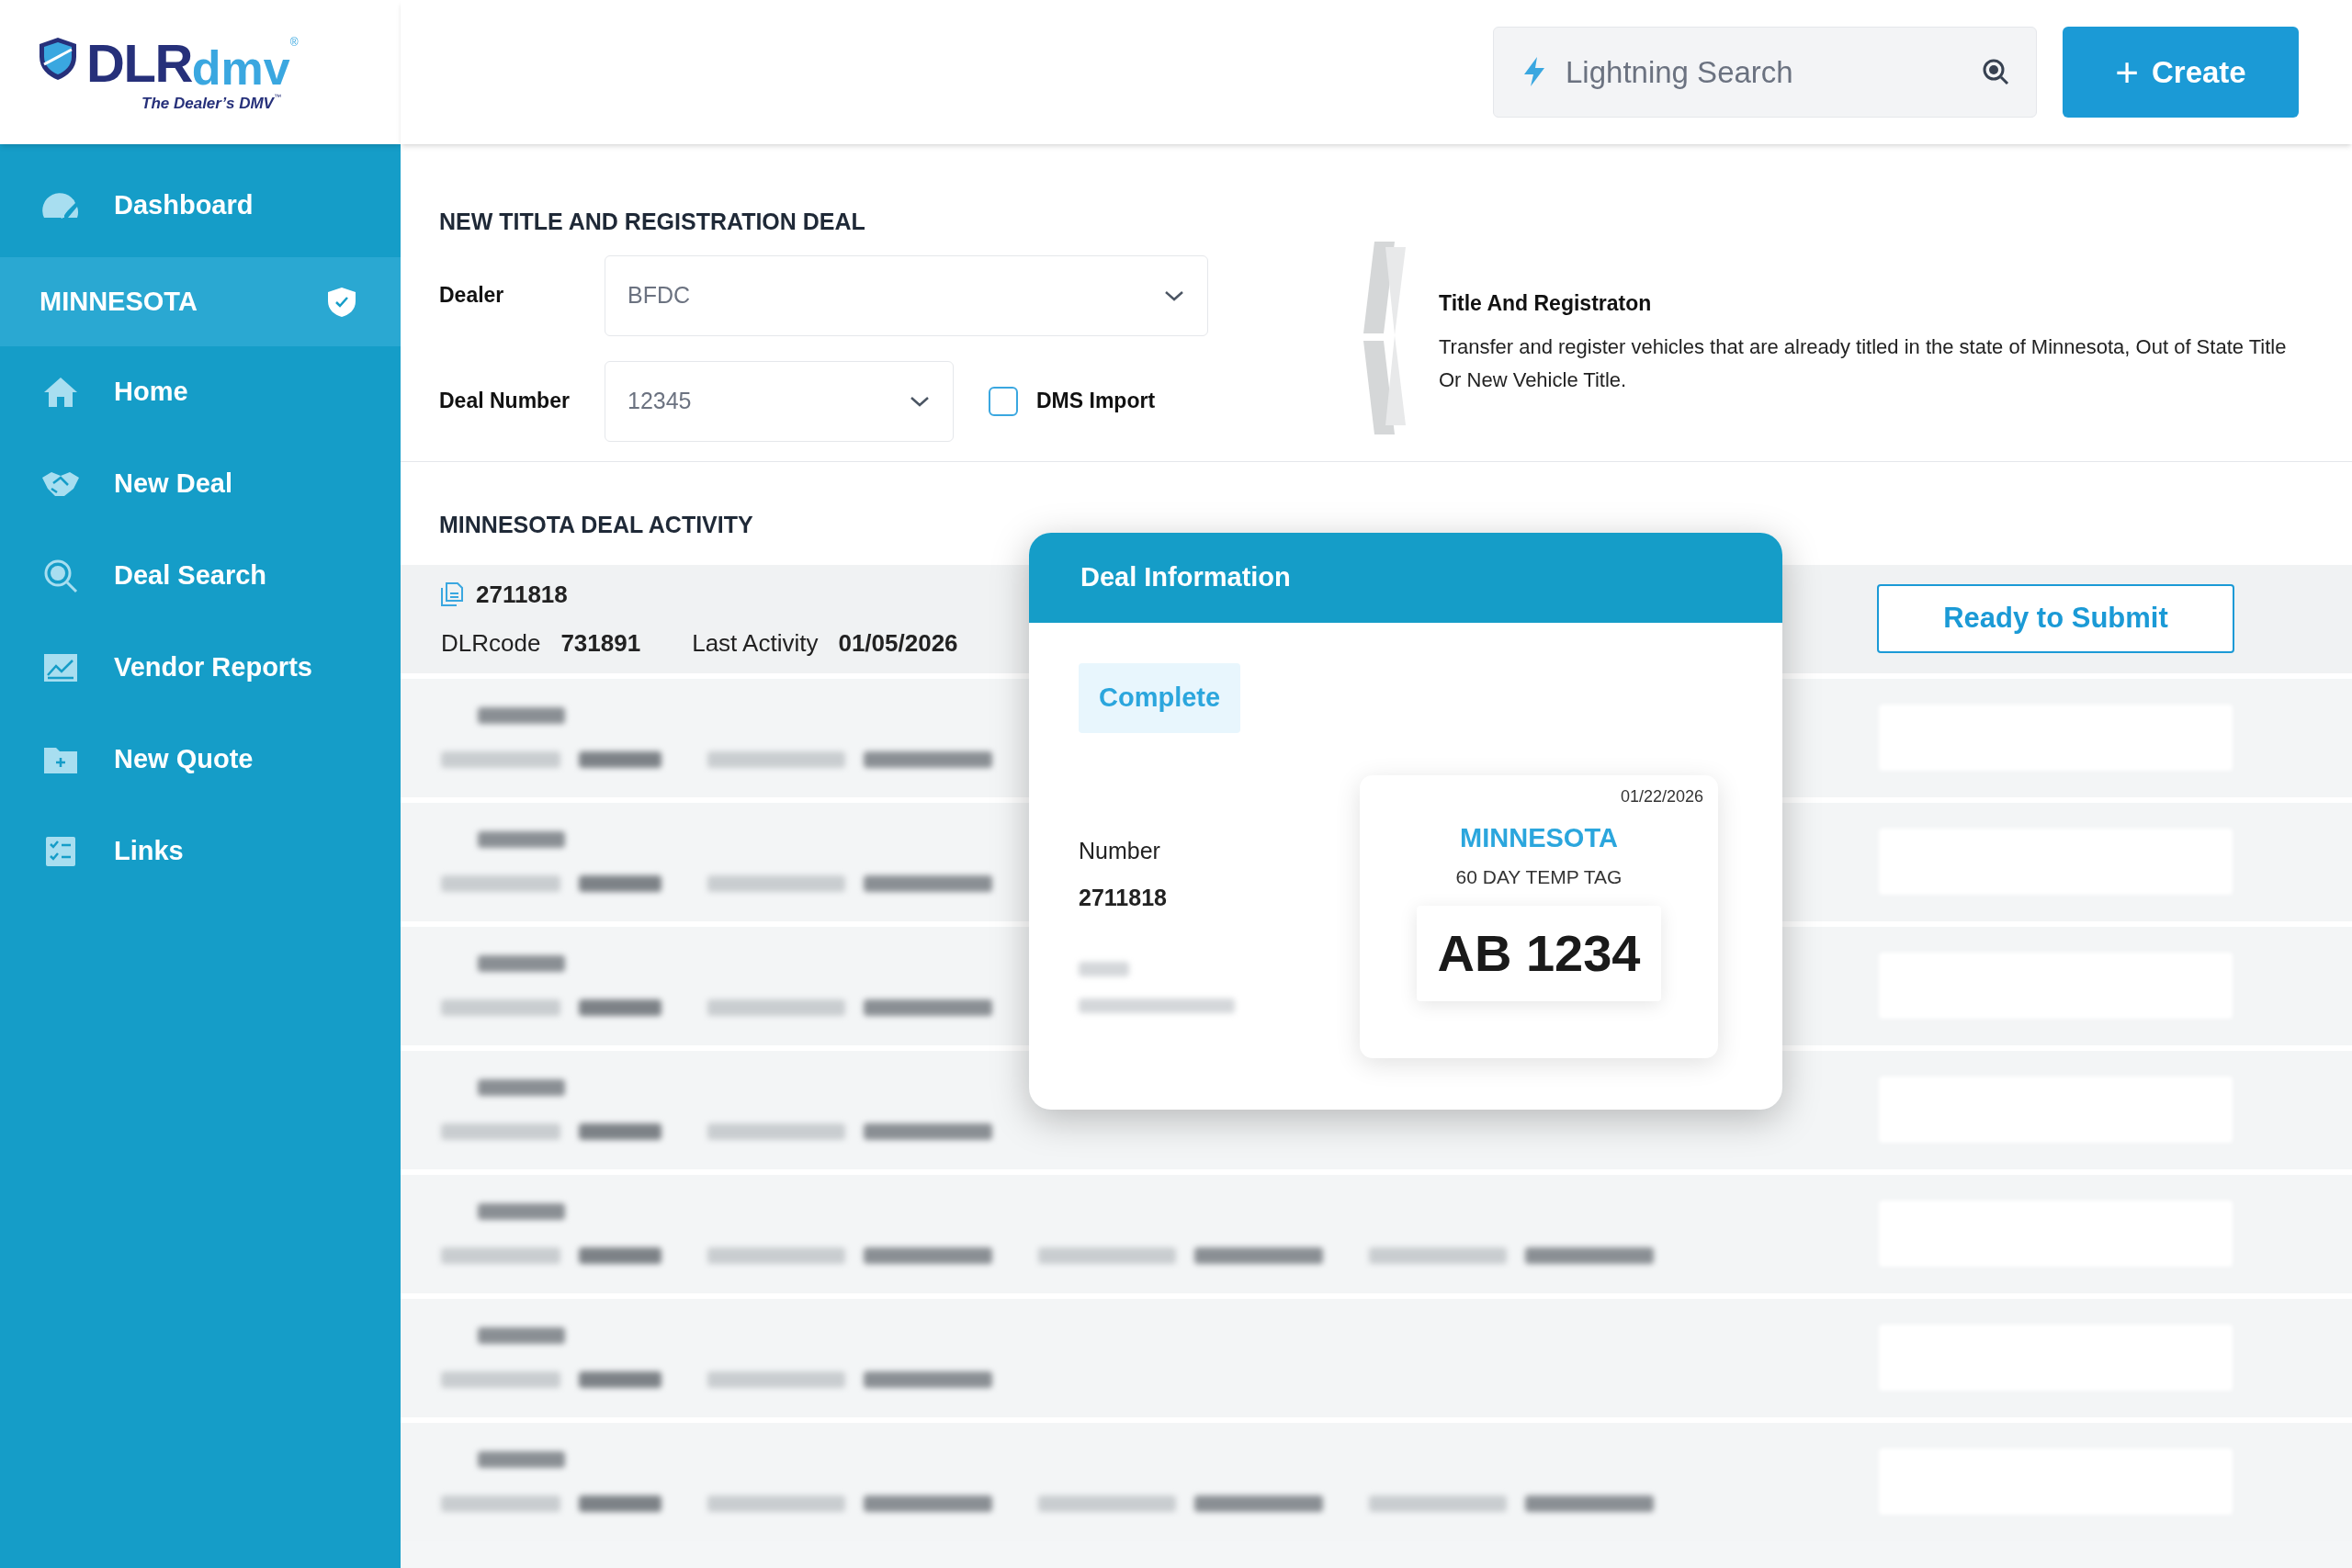  Describe the element at coordinates (898, 643) in the screenshot. I see `activity-date: 01/05/2026` at that location.